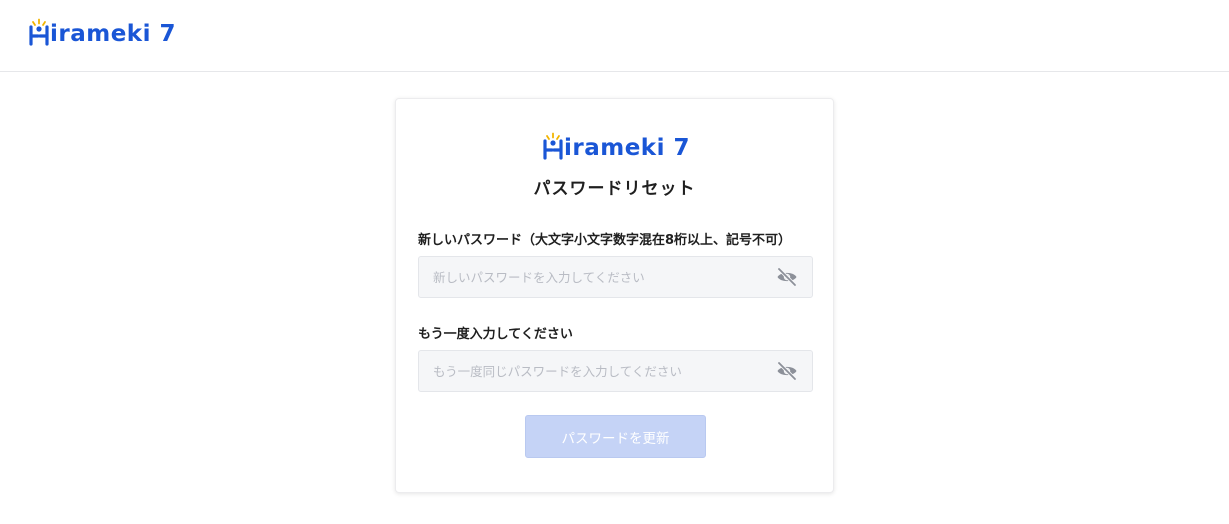 The height and width of the screenshot is (524, 1229). Describe the element at coordinates (614, 36) in the screenshot. I see `top-header: irameki 7` at that location.